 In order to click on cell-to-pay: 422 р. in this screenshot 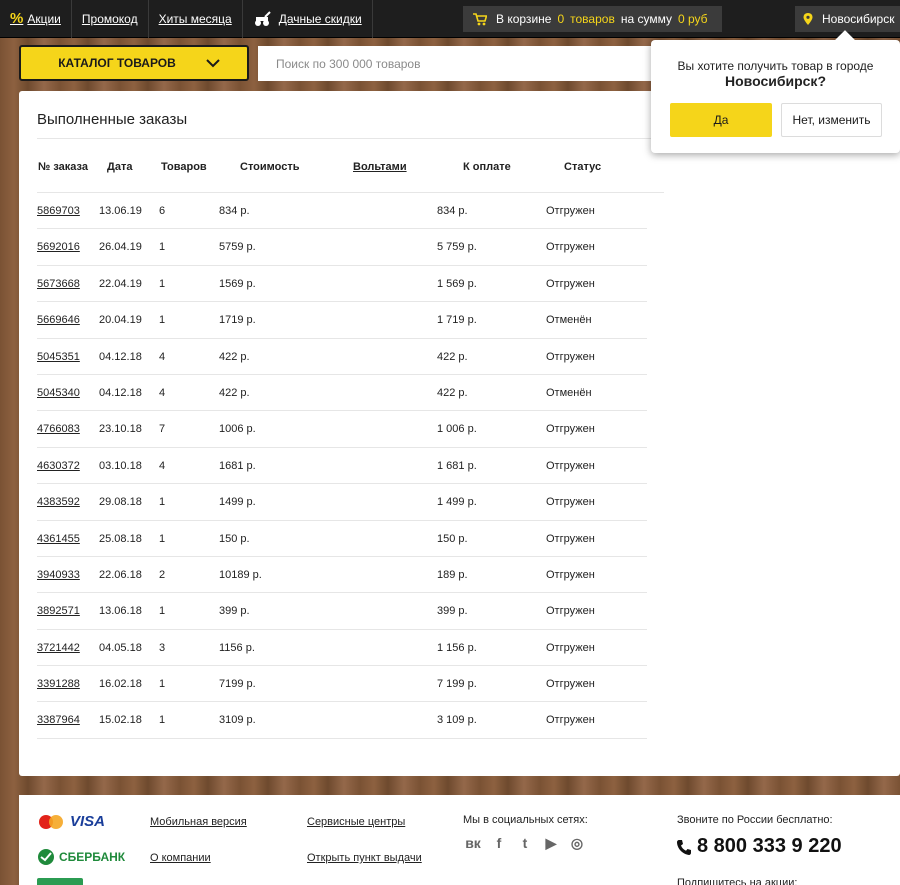, I will do `click(452, 356)`.